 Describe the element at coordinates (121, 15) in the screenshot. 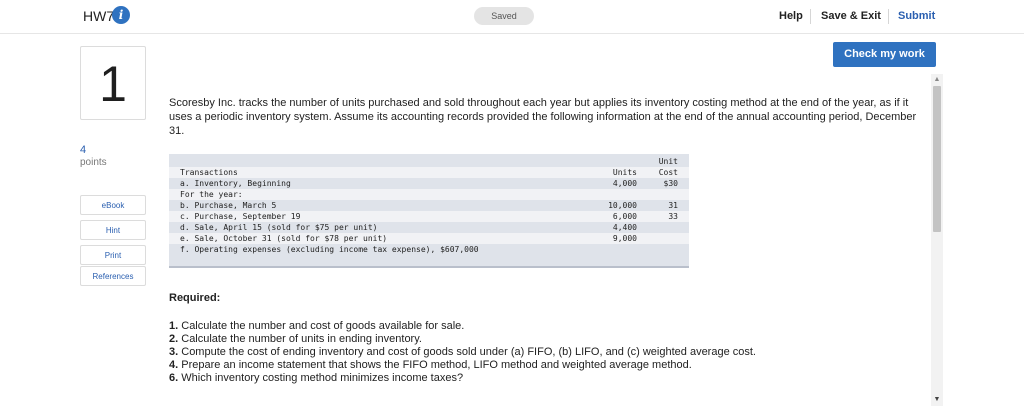

I see `info-icon: i` at that location.